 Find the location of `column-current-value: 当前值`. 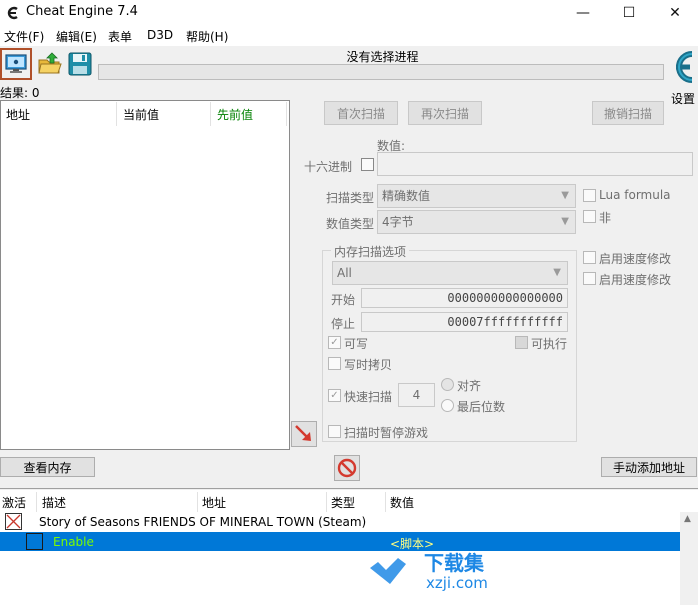

column-current-value: 当前值 is located at coordinates (141, 114).